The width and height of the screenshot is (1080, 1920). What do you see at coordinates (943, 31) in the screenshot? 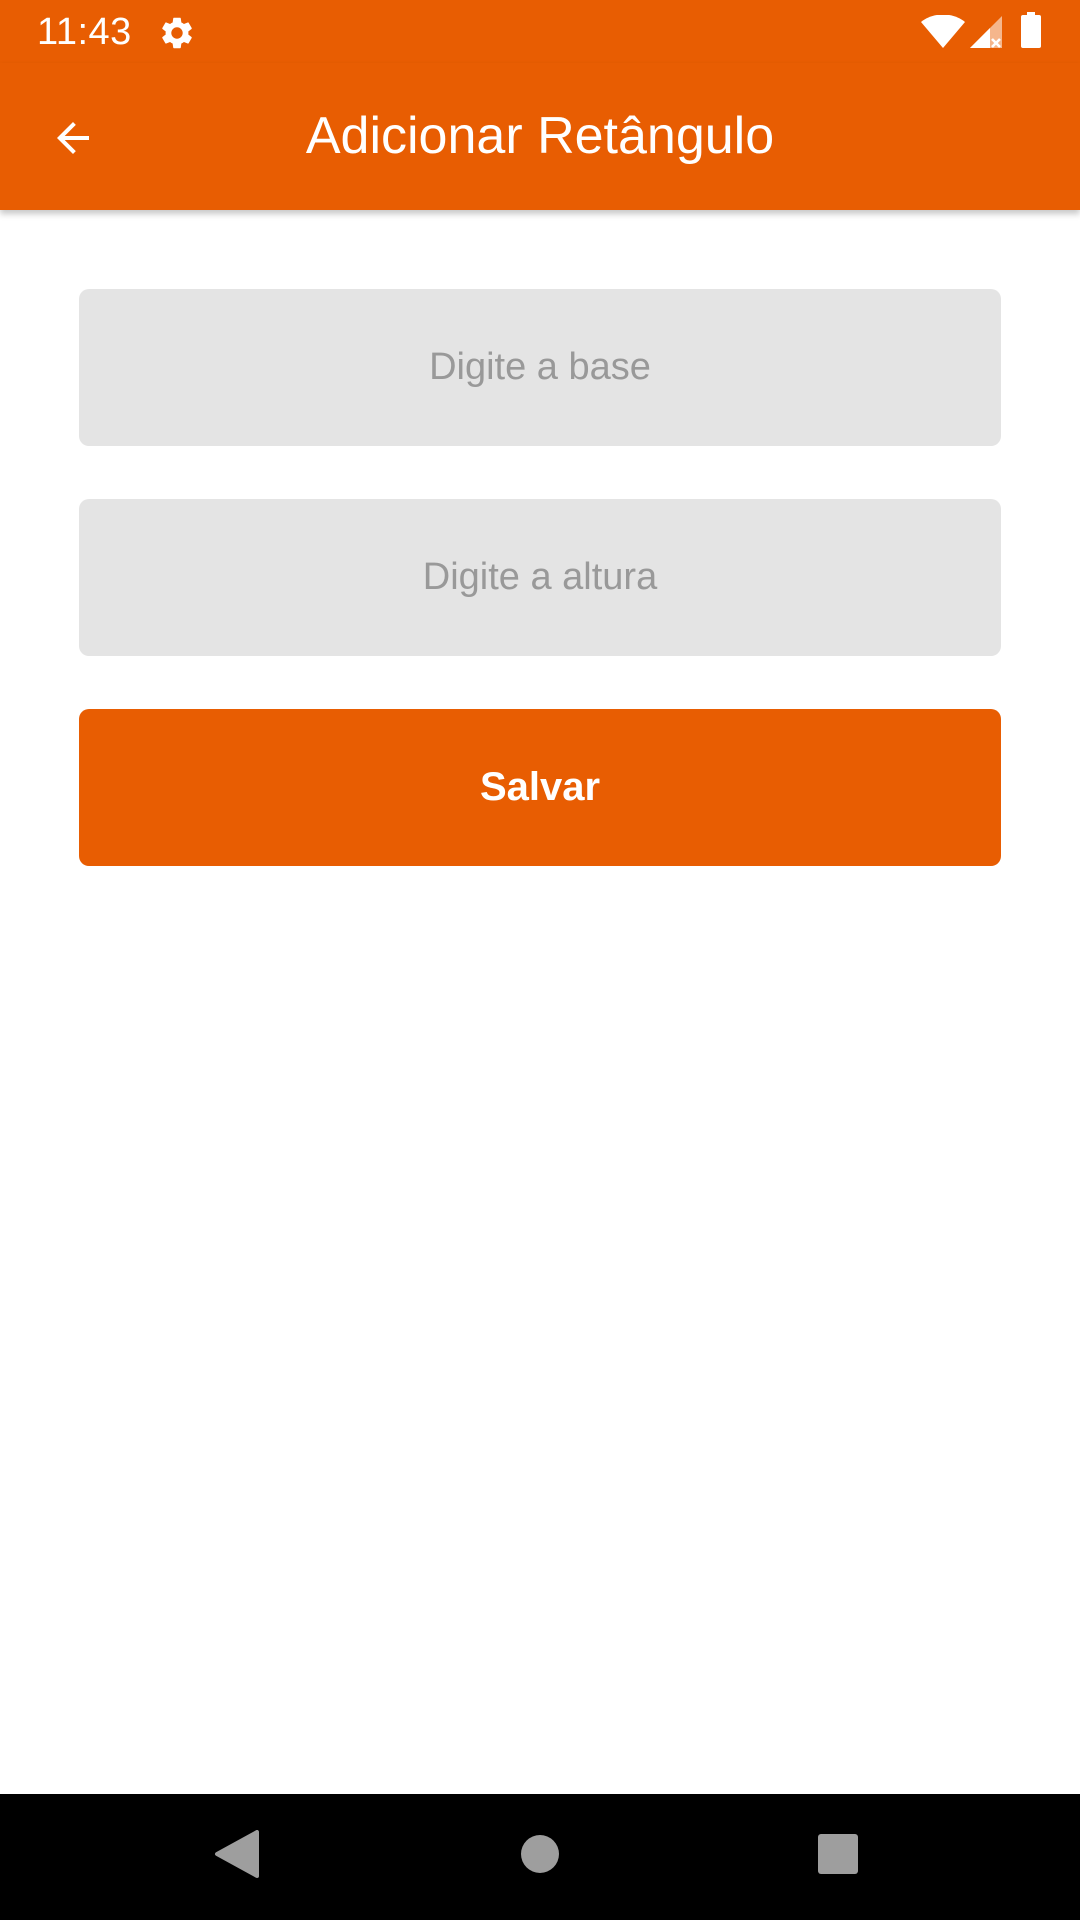
I see `wifi-icon` at bounding box center [943, 31].